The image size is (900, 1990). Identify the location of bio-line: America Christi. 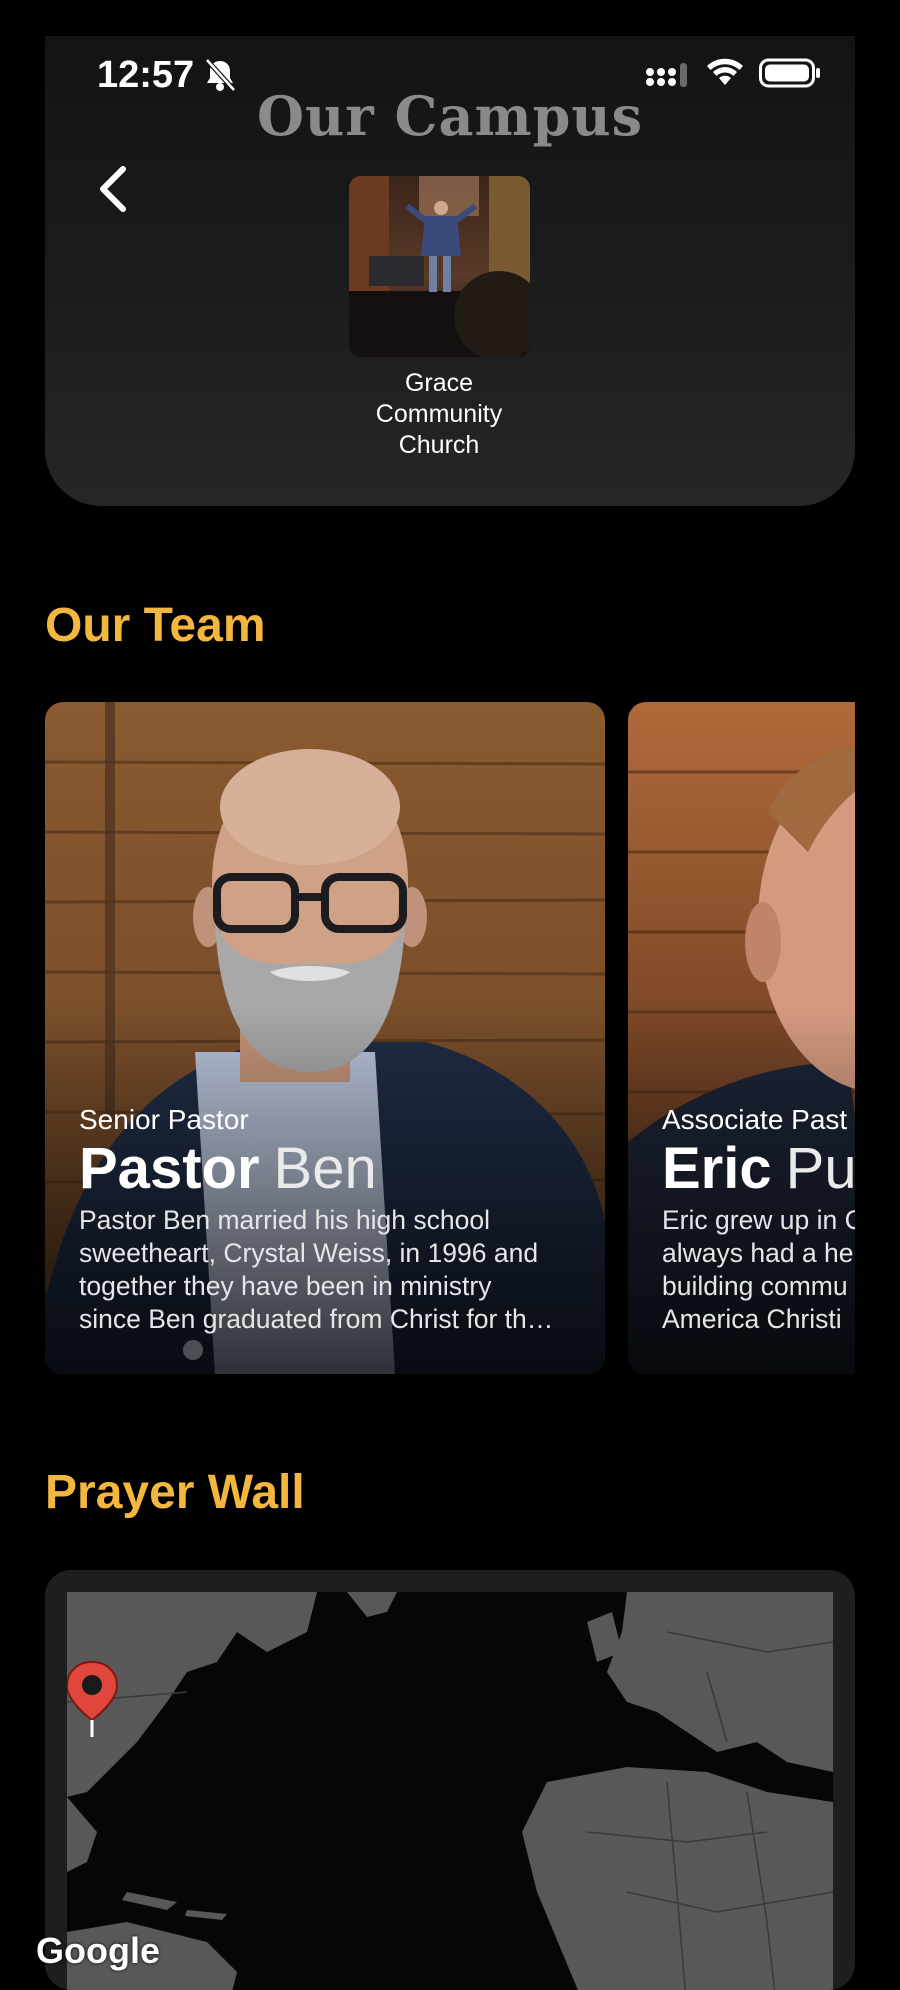
(752, 1319).